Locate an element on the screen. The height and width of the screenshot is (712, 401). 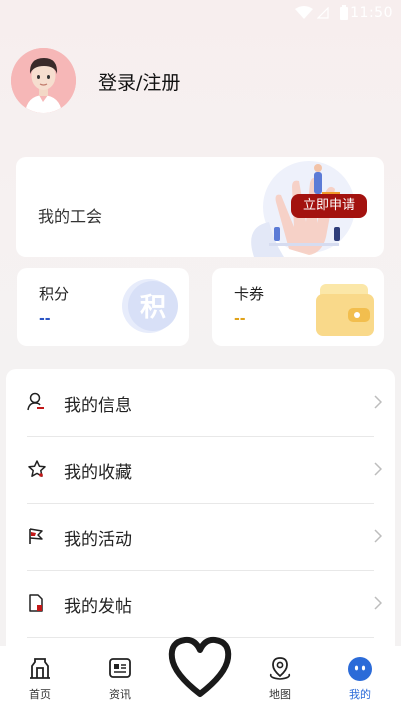
menu-label-my-favorites: 我的收藏 is located at coordinates (98, 473).